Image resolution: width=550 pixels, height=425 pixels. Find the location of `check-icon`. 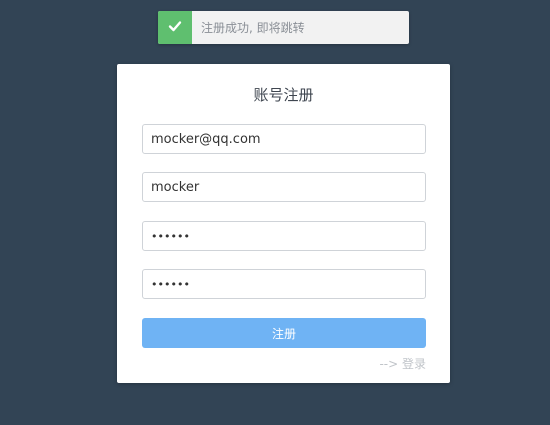

check-icon is located at coordinates (175, 27).